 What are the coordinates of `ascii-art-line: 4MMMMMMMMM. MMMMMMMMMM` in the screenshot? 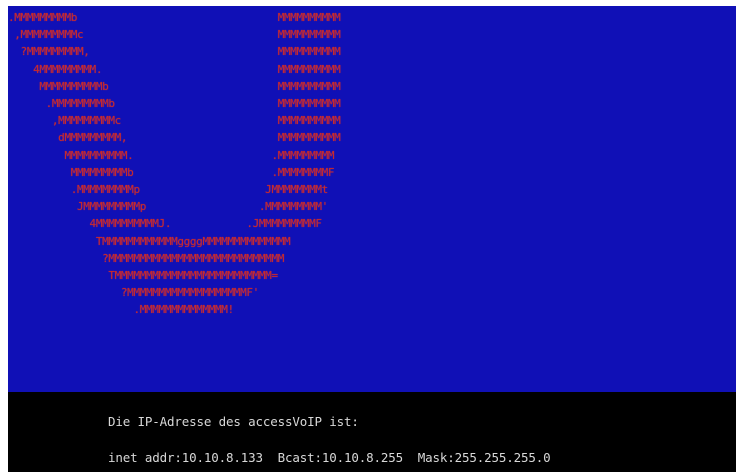 It's located at (174, 69).